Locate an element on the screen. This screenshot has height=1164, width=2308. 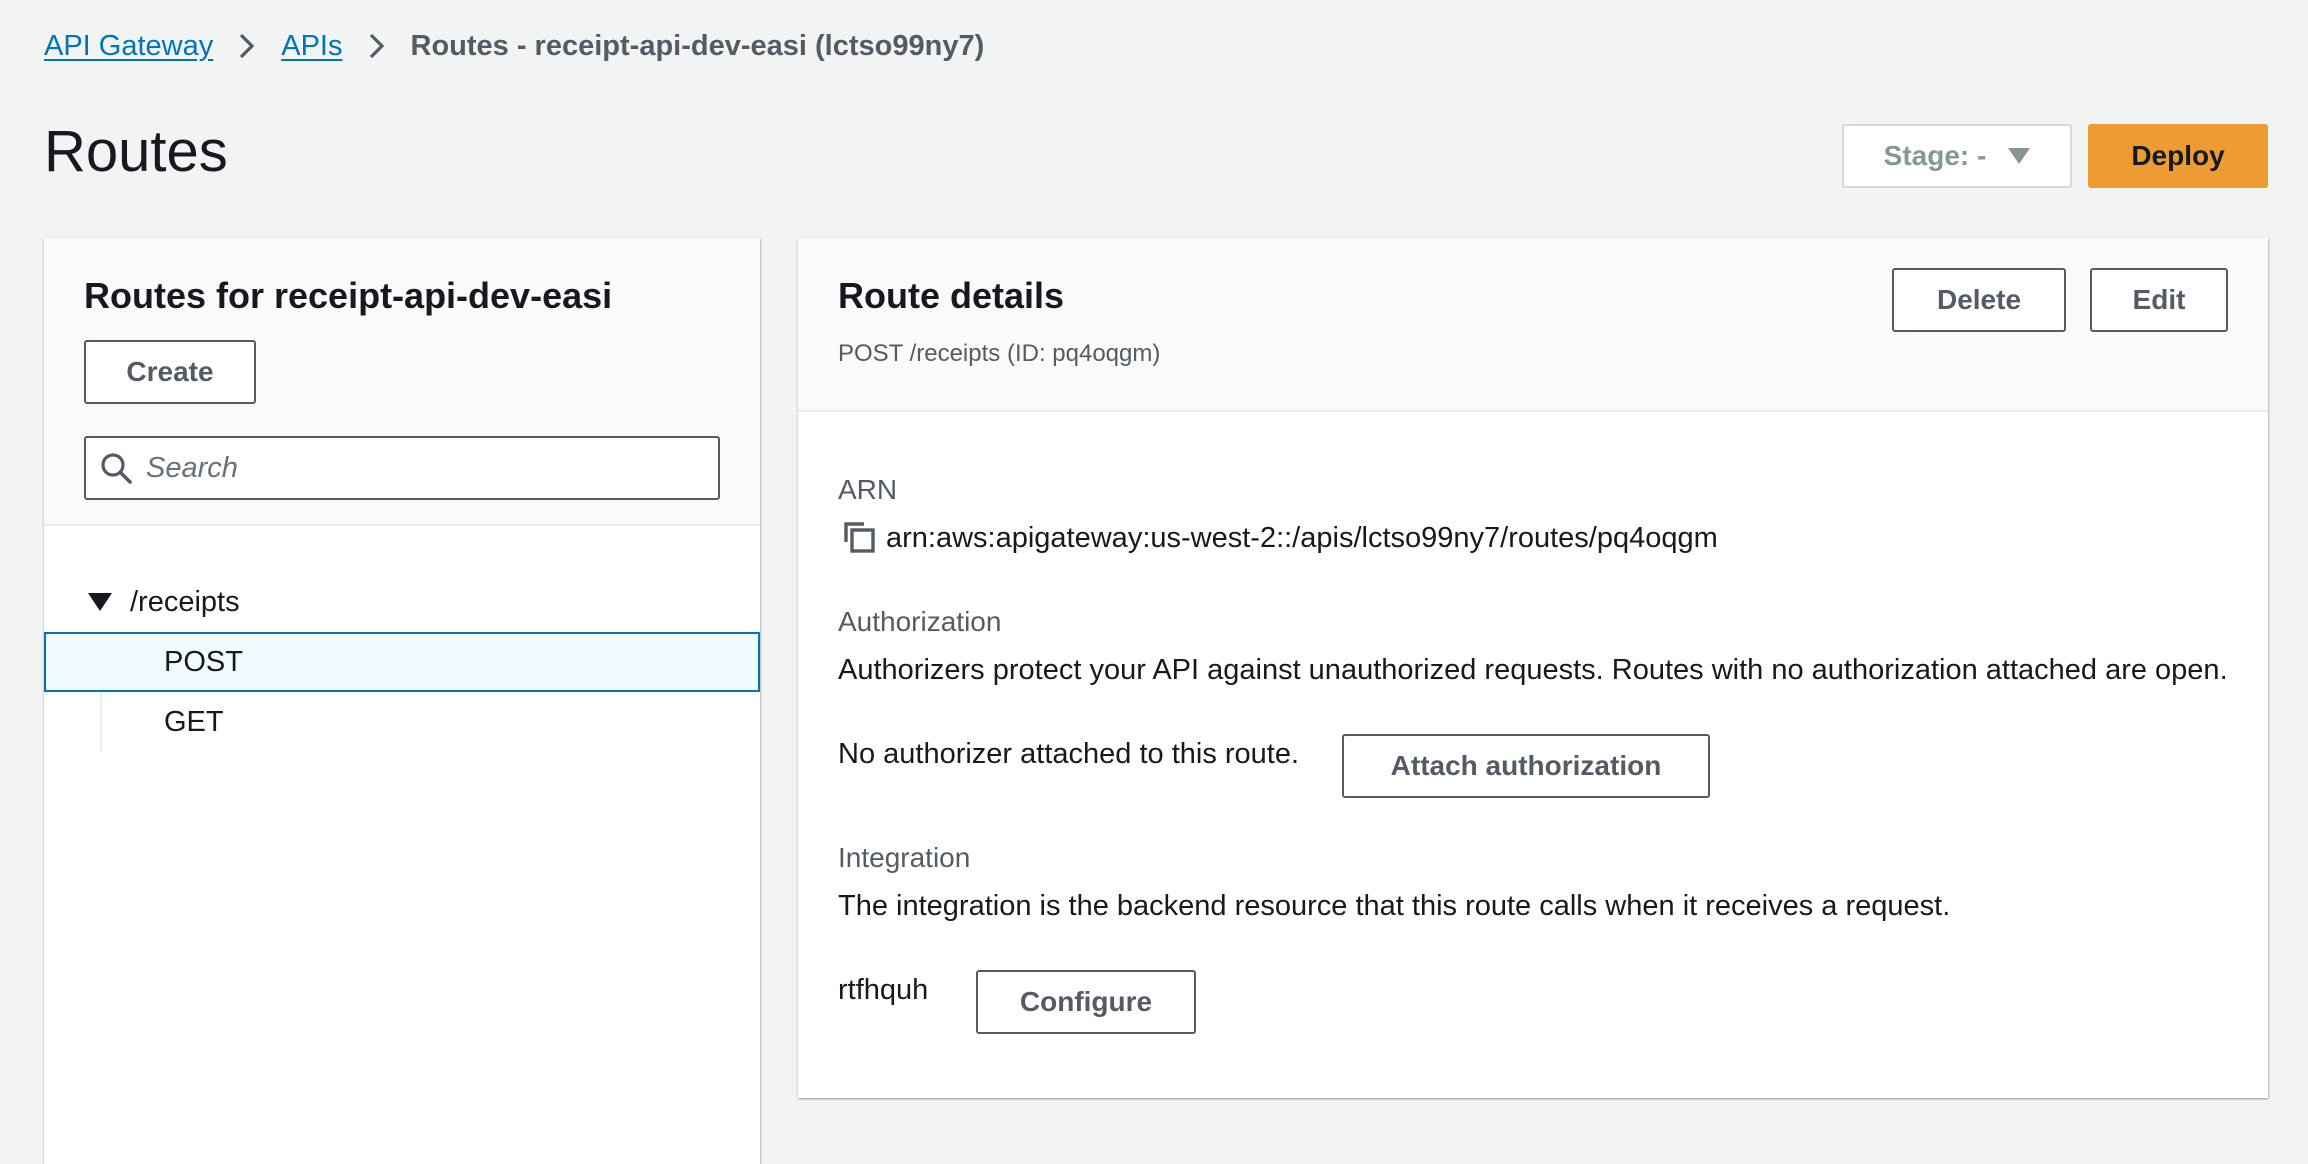
tree-group-receipts: /receipts is located at coordinates (402, 602).